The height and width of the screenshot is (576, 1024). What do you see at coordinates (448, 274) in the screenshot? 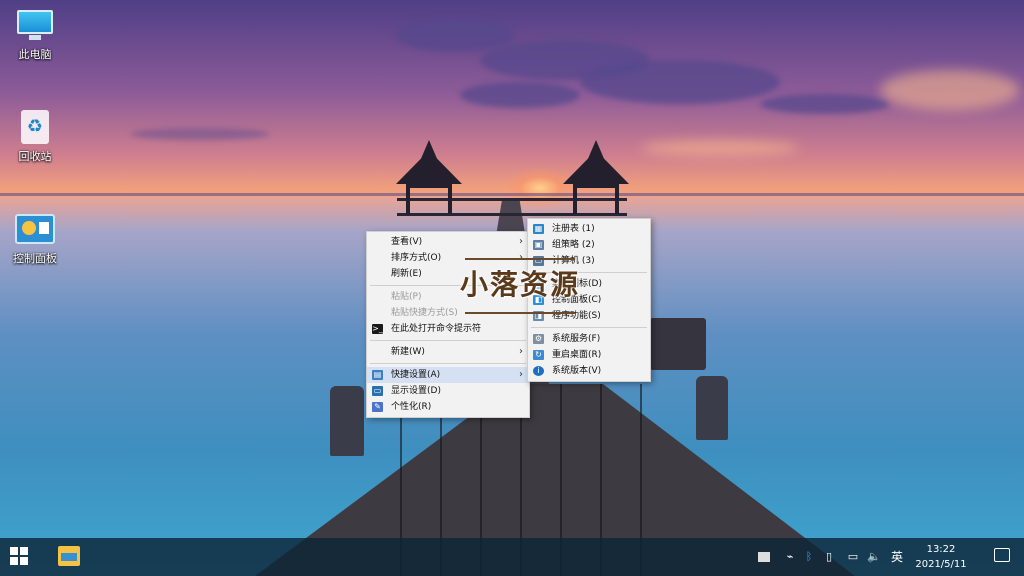
I see `menu-item-refresh: 刷新(E)` at bounding box center [448, 274].